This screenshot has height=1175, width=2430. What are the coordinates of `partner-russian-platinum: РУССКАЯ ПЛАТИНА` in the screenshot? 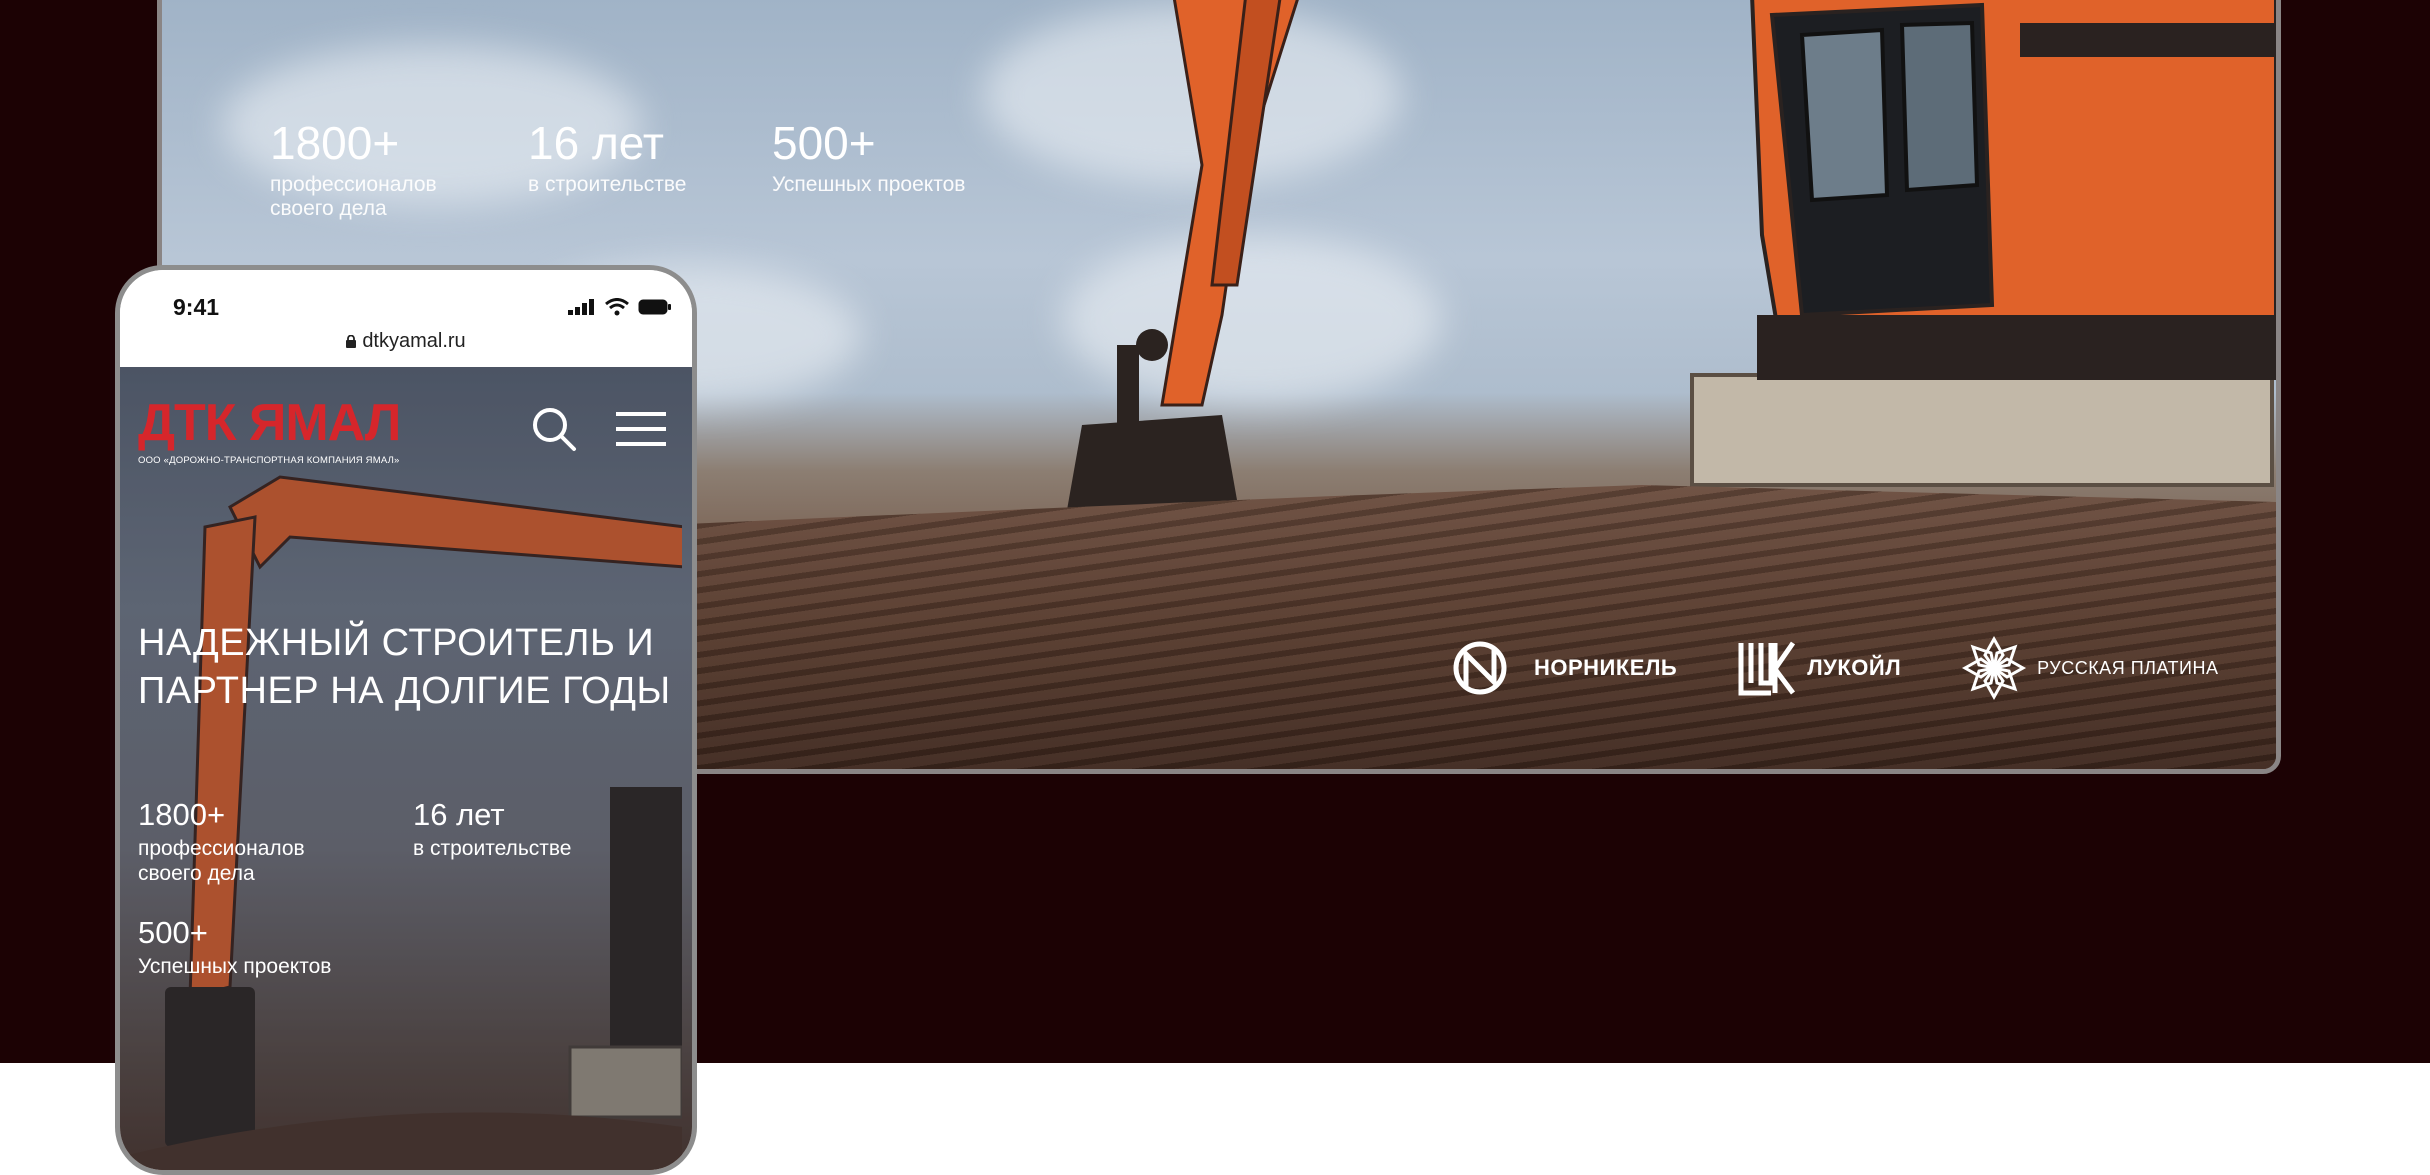 It's located at (2089, 668).